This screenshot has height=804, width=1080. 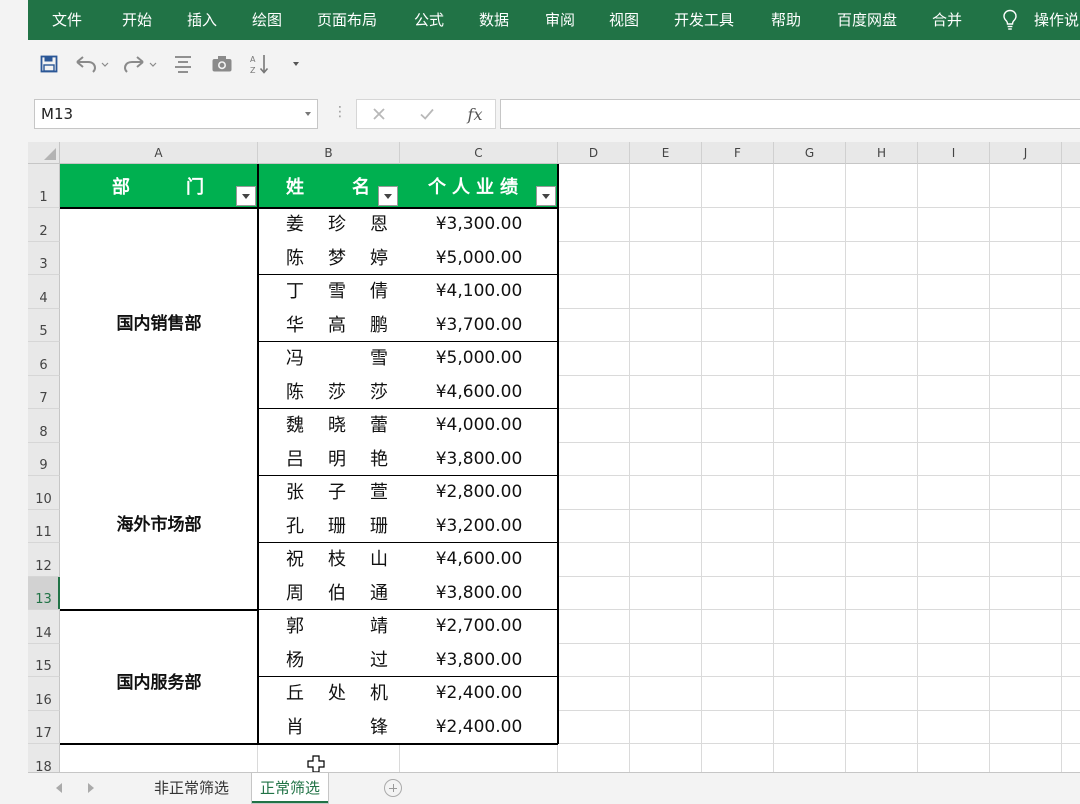 What do you see at coordinates (44, 392) in the screenshot?
I see `row-header-7: 7` at bounding box center [44, 392].